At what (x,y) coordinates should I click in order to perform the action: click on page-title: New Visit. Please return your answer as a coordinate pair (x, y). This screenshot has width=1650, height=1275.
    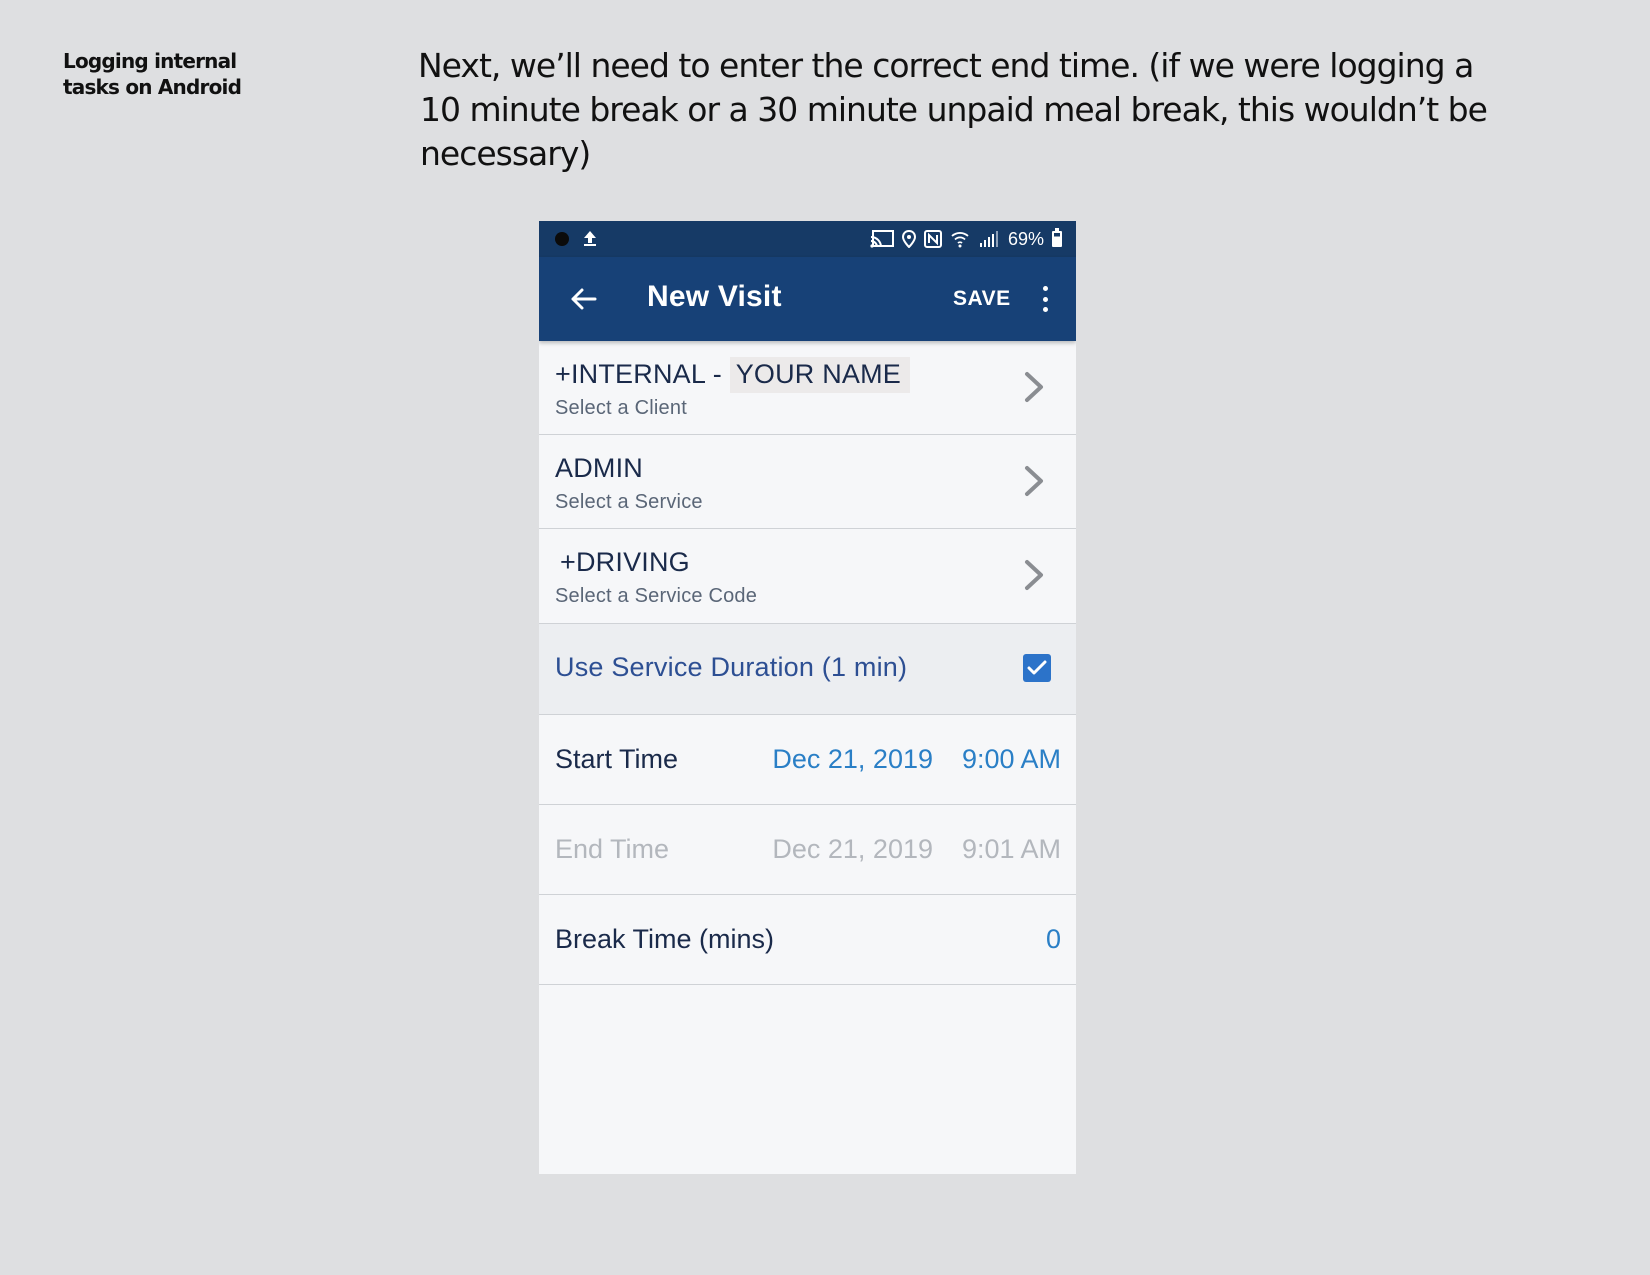
    Looking at the image, I should click on (714, 296).